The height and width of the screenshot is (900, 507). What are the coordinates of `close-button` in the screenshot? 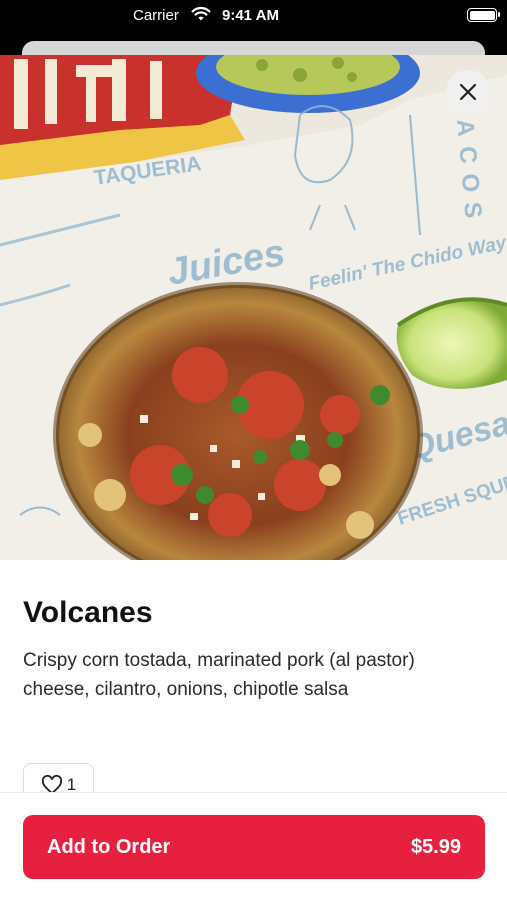 It's located at (468, 92).